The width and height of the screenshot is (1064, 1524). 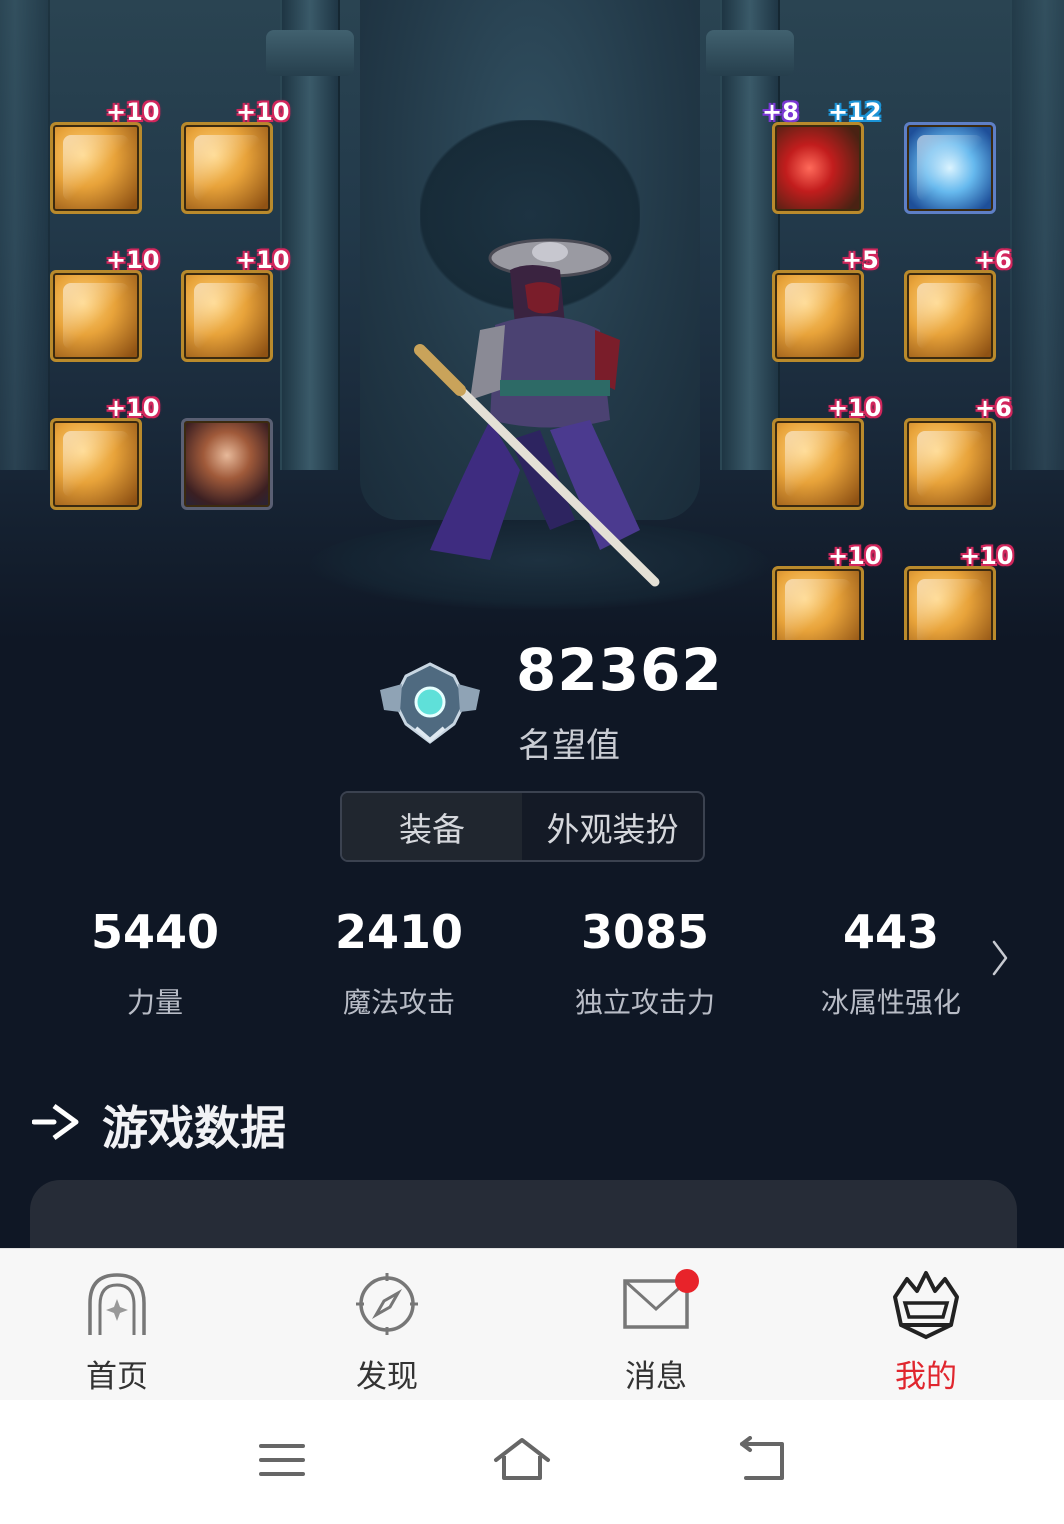 I want to click on equip-slot-title, so click(x=950, y=168).